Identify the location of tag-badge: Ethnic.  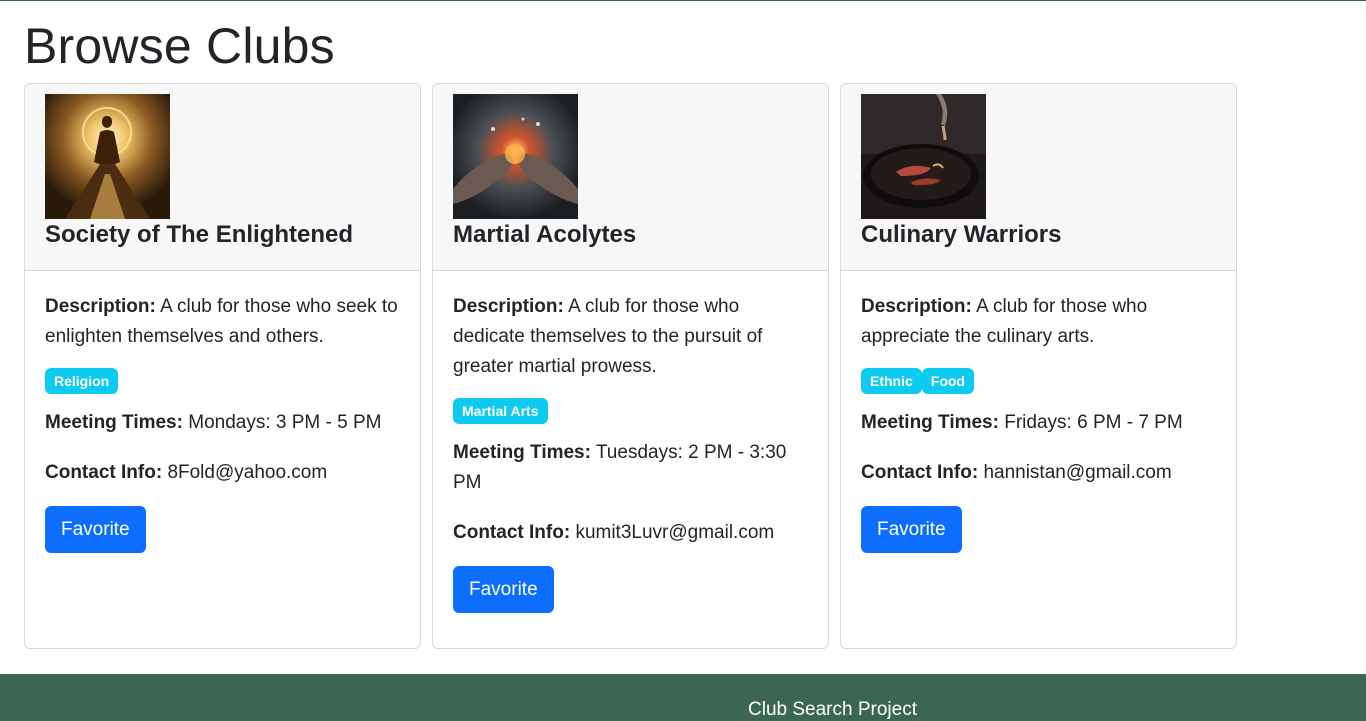
(891, 381).